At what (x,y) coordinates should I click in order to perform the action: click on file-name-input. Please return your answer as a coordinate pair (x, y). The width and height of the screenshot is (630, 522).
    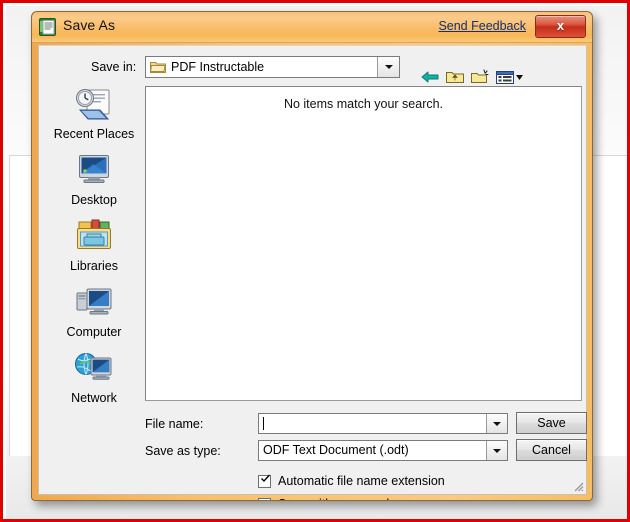
    Looking at the image, I should click on (383, 423).